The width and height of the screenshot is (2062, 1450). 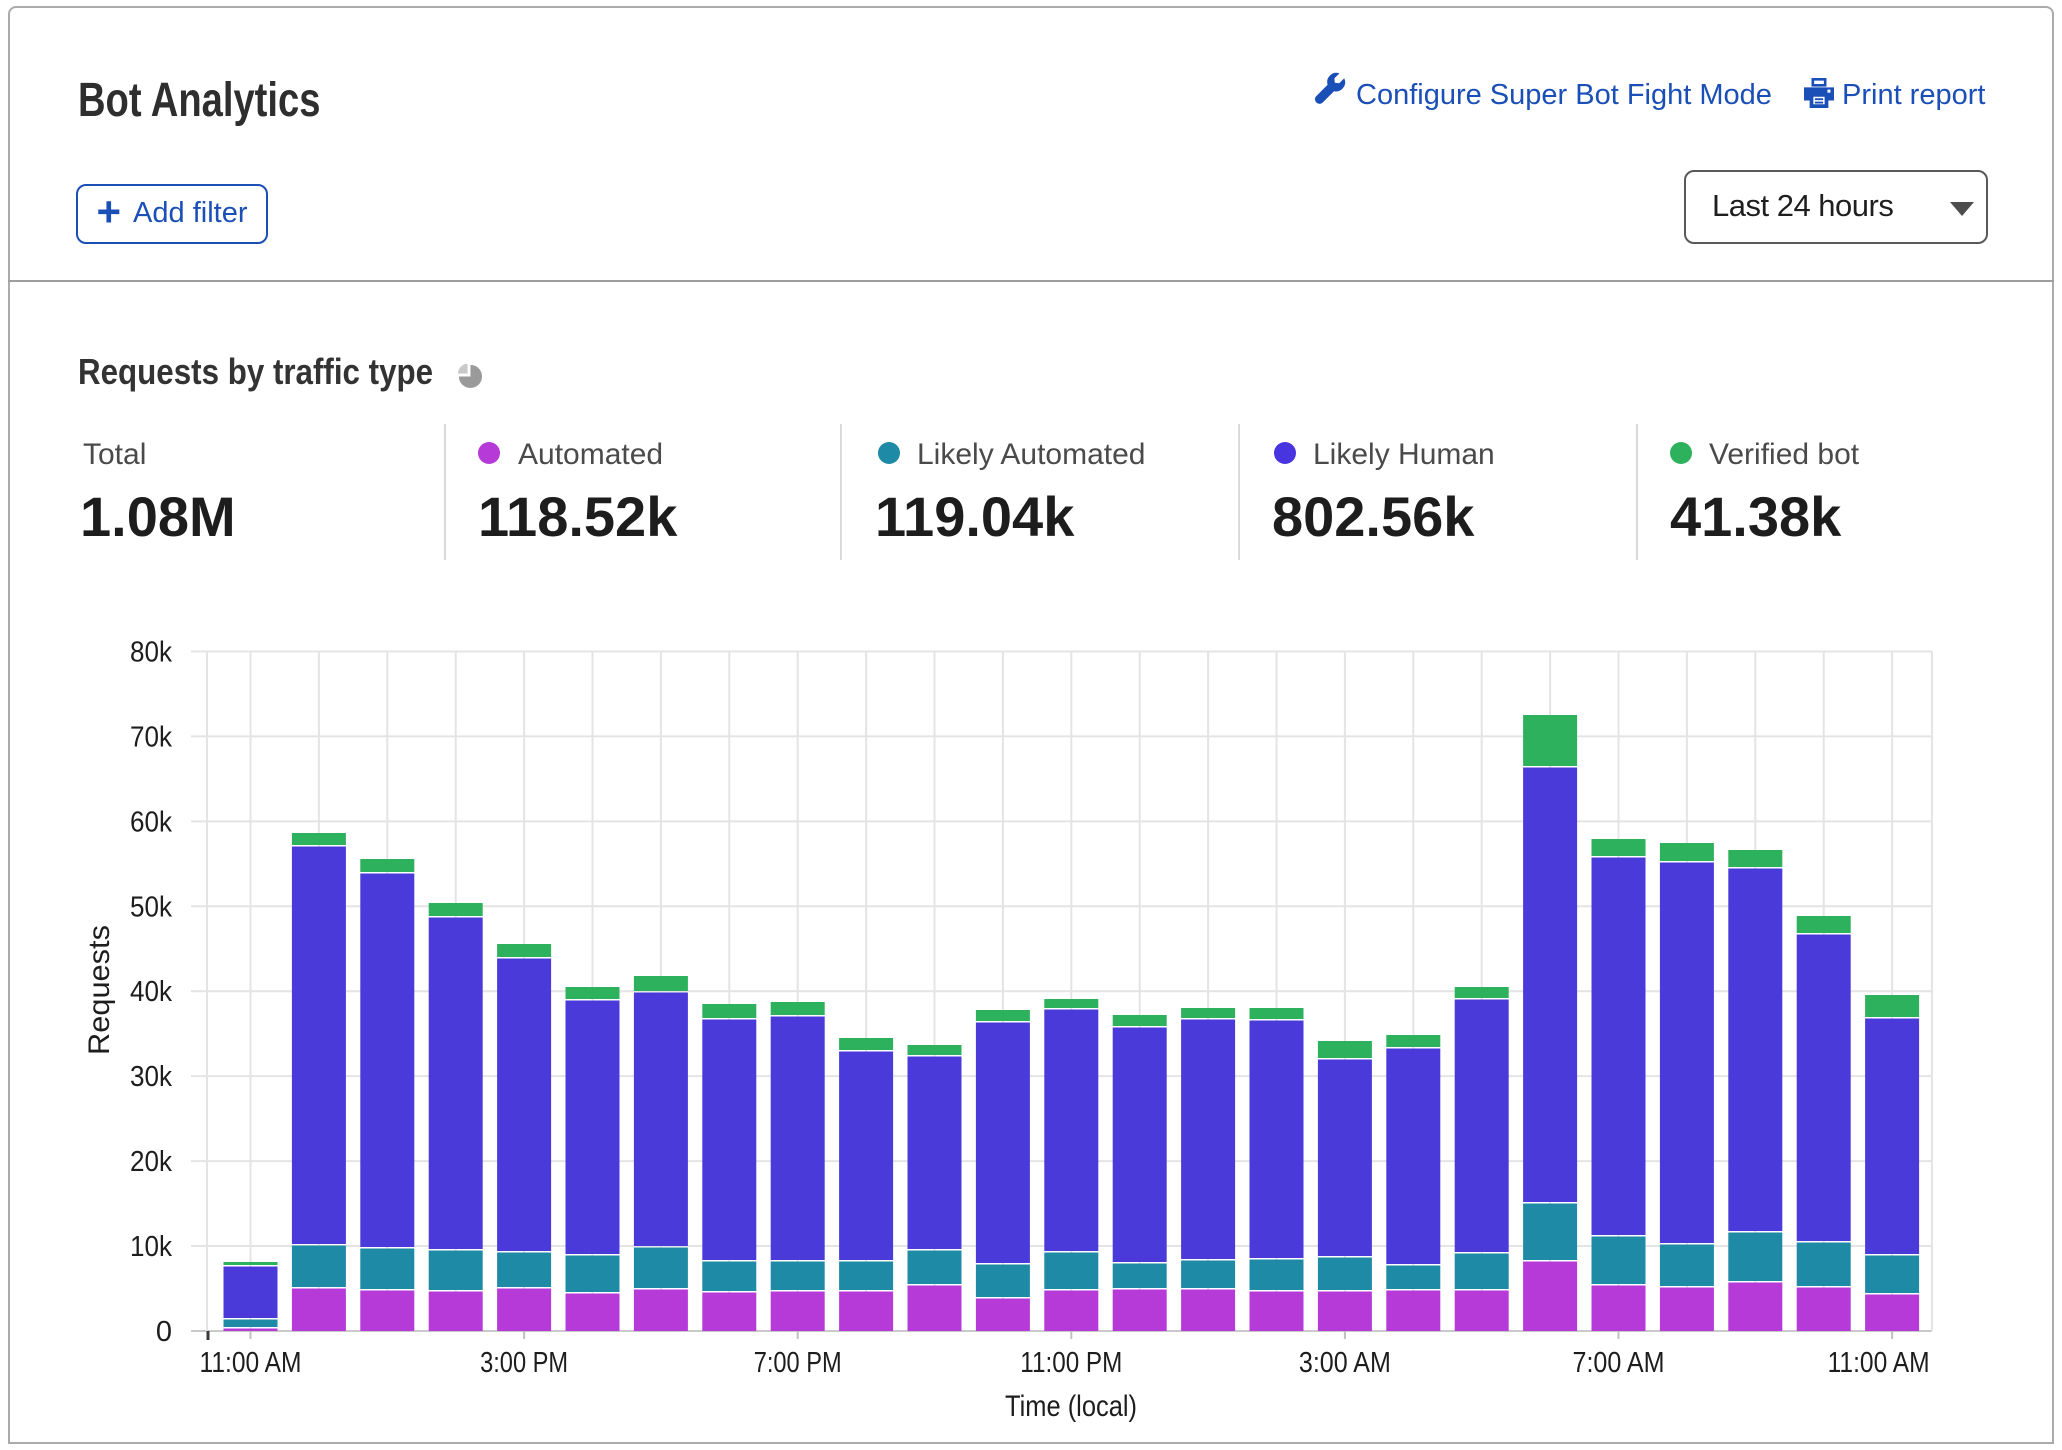 I want to click on svg-text: 60k, so click(x=151, y=822).